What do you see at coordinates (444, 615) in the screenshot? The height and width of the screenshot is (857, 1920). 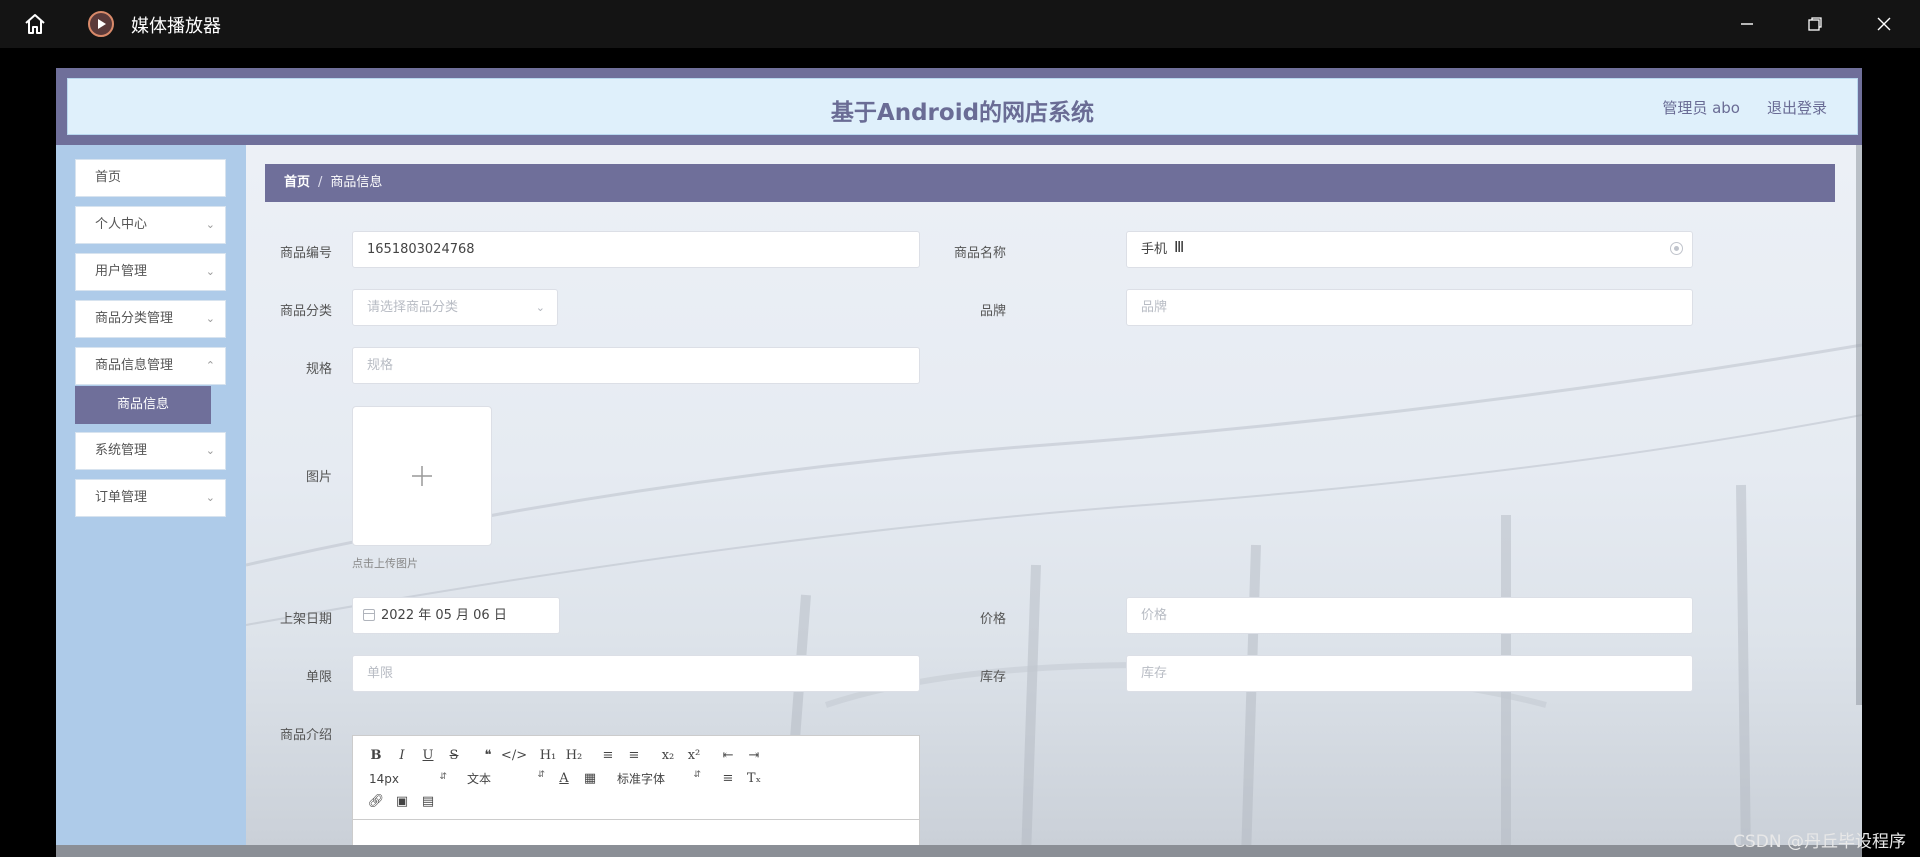 I see `date-value: 2022 年 05 月 06 日` at bounding box center [444, 615].